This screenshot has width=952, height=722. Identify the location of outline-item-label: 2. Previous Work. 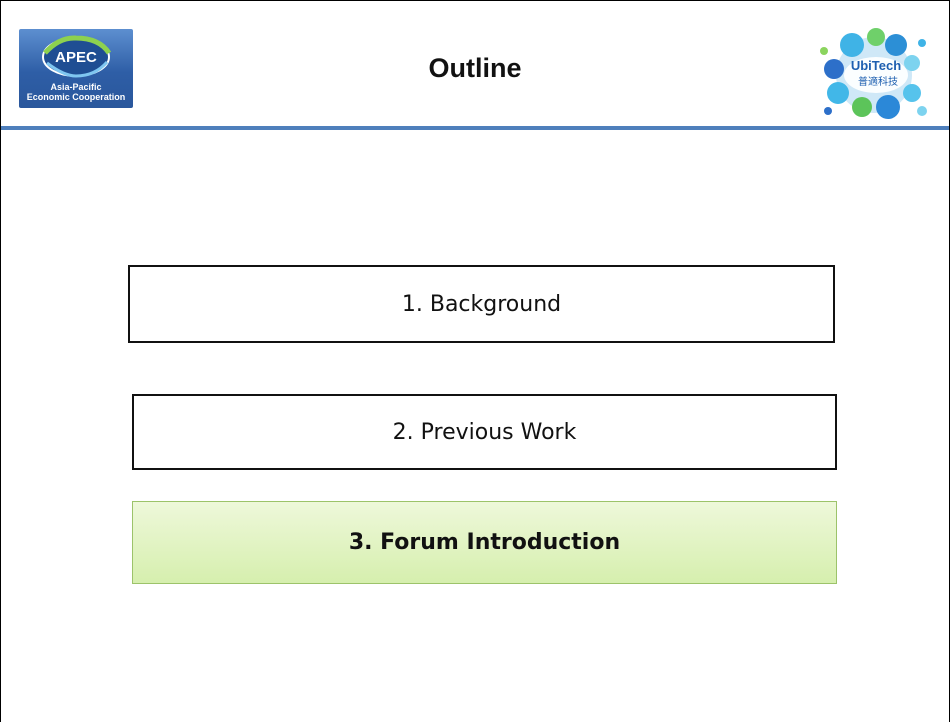
(484, 432).